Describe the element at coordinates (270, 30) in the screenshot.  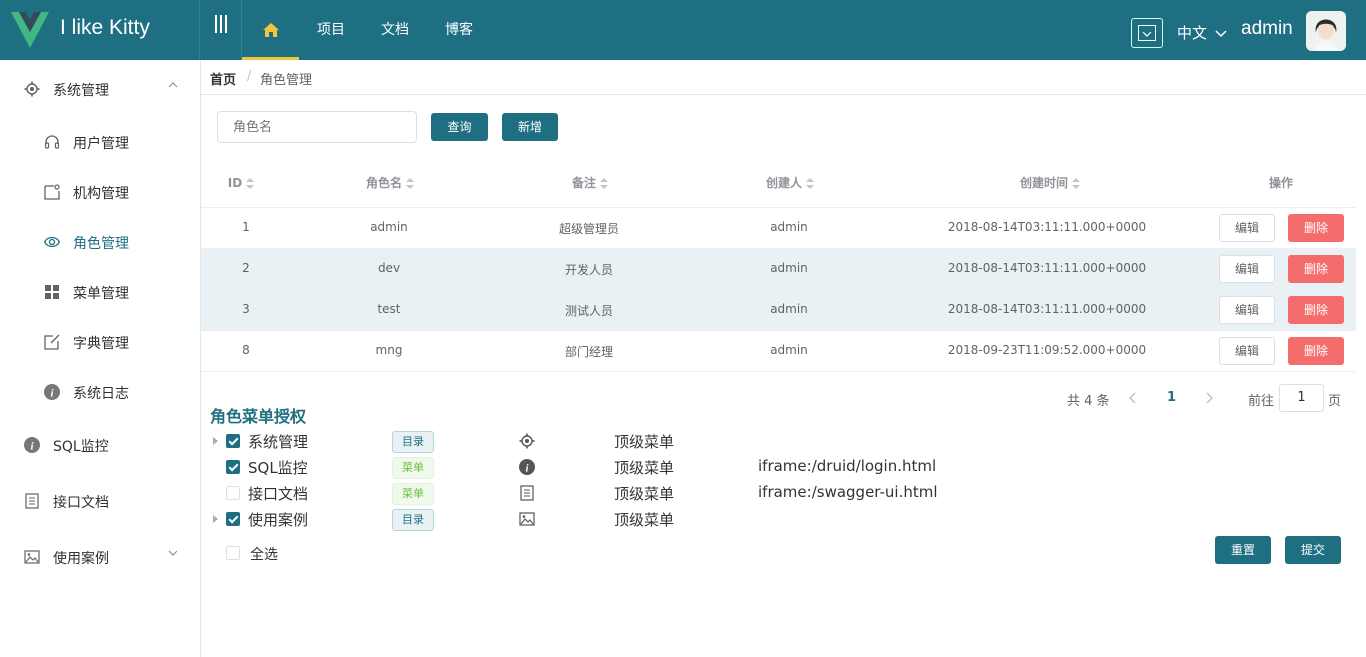
I see `nav-home` at that location.